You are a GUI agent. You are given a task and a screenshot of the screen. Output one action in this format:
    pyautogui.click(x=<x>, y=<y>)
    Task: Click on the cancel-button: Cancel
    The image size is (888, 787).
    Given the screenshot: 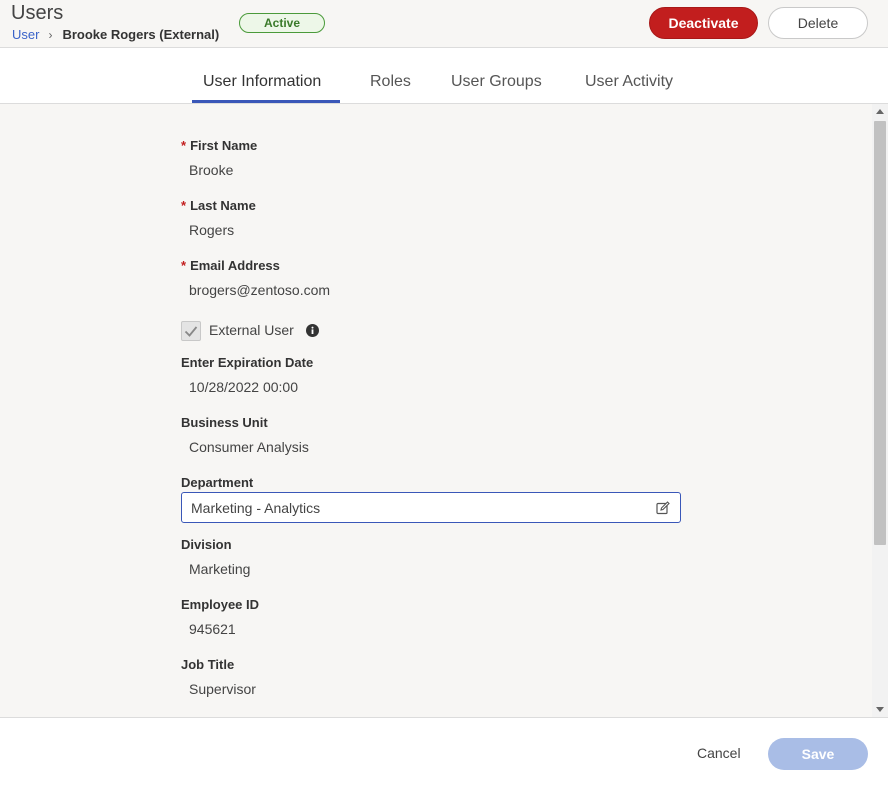 What is the action you would take?
    pyautogui.click(x=719, y=753)
    